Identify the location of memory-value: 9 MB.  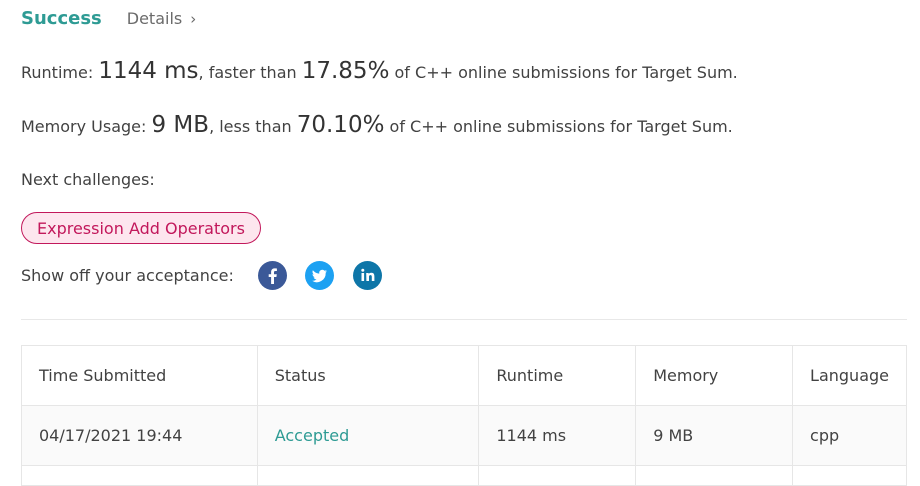
(180, 125).